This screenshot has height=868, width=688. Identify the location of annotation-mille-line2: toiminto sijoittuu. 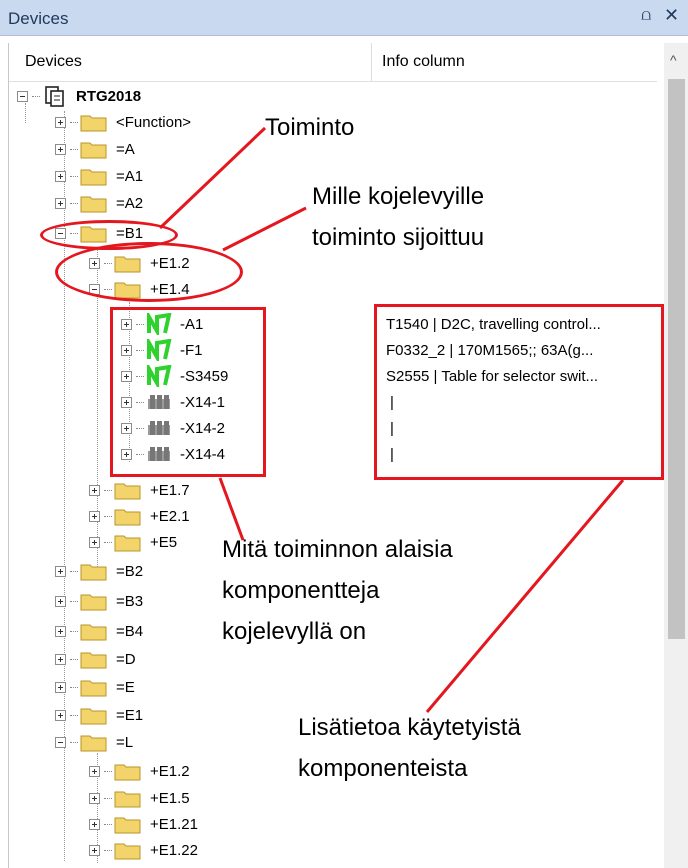
(398, 237).